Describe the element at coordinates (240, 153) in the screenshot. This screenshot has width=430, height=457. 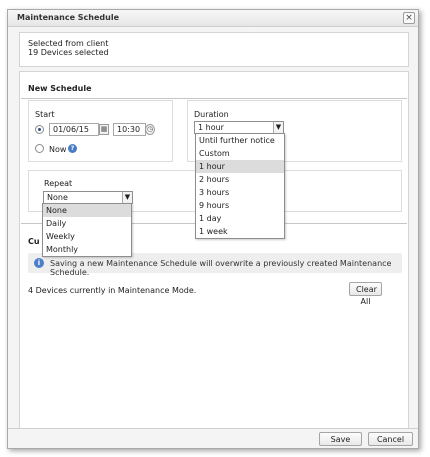
I see `duration-option: Custom` at that location.